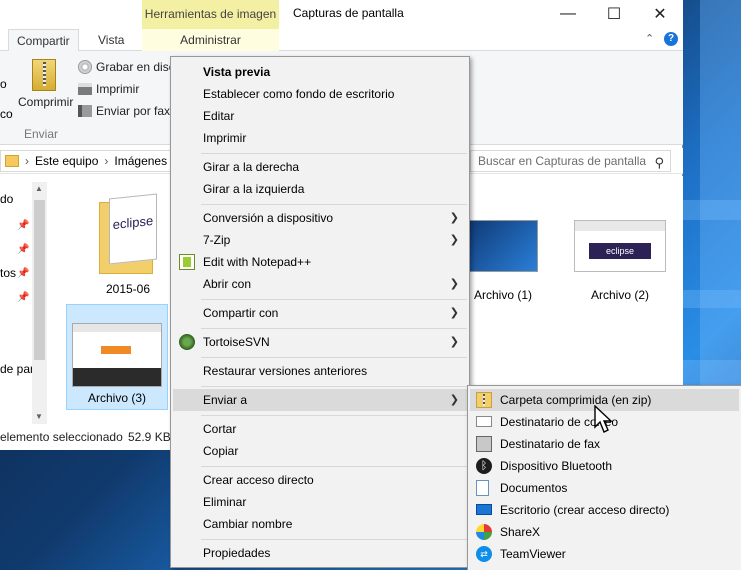  What do you see at coordinates (8, 273) in the screenshot?
I see `nav-item: tos` at bounding box center [8, 273].